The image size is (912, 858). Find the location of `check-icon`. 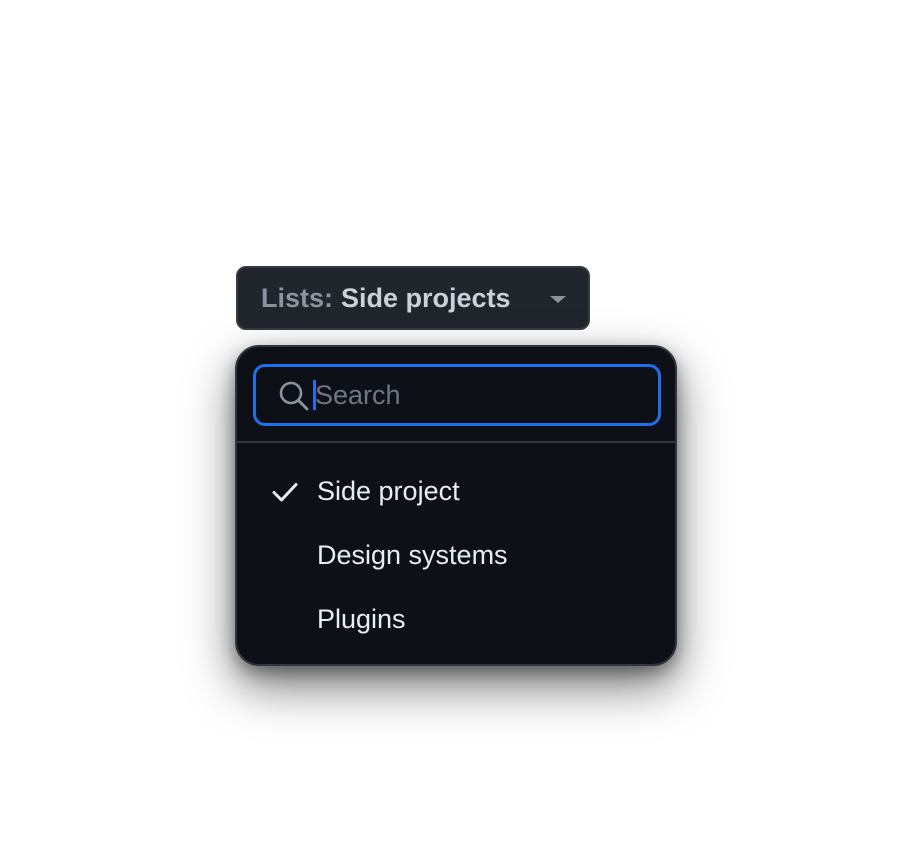

check-icon is located at coordinates (285, 492).